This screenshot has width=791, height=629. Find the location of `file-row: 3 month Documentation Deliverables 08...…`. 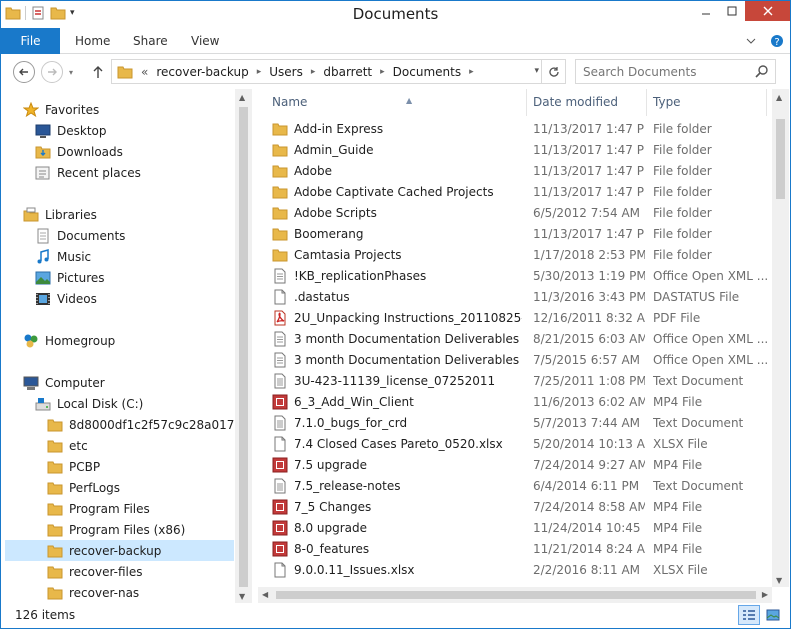

file-row: 3 month Documentation Deliverables 08...… is located at coordinates (515, 338).